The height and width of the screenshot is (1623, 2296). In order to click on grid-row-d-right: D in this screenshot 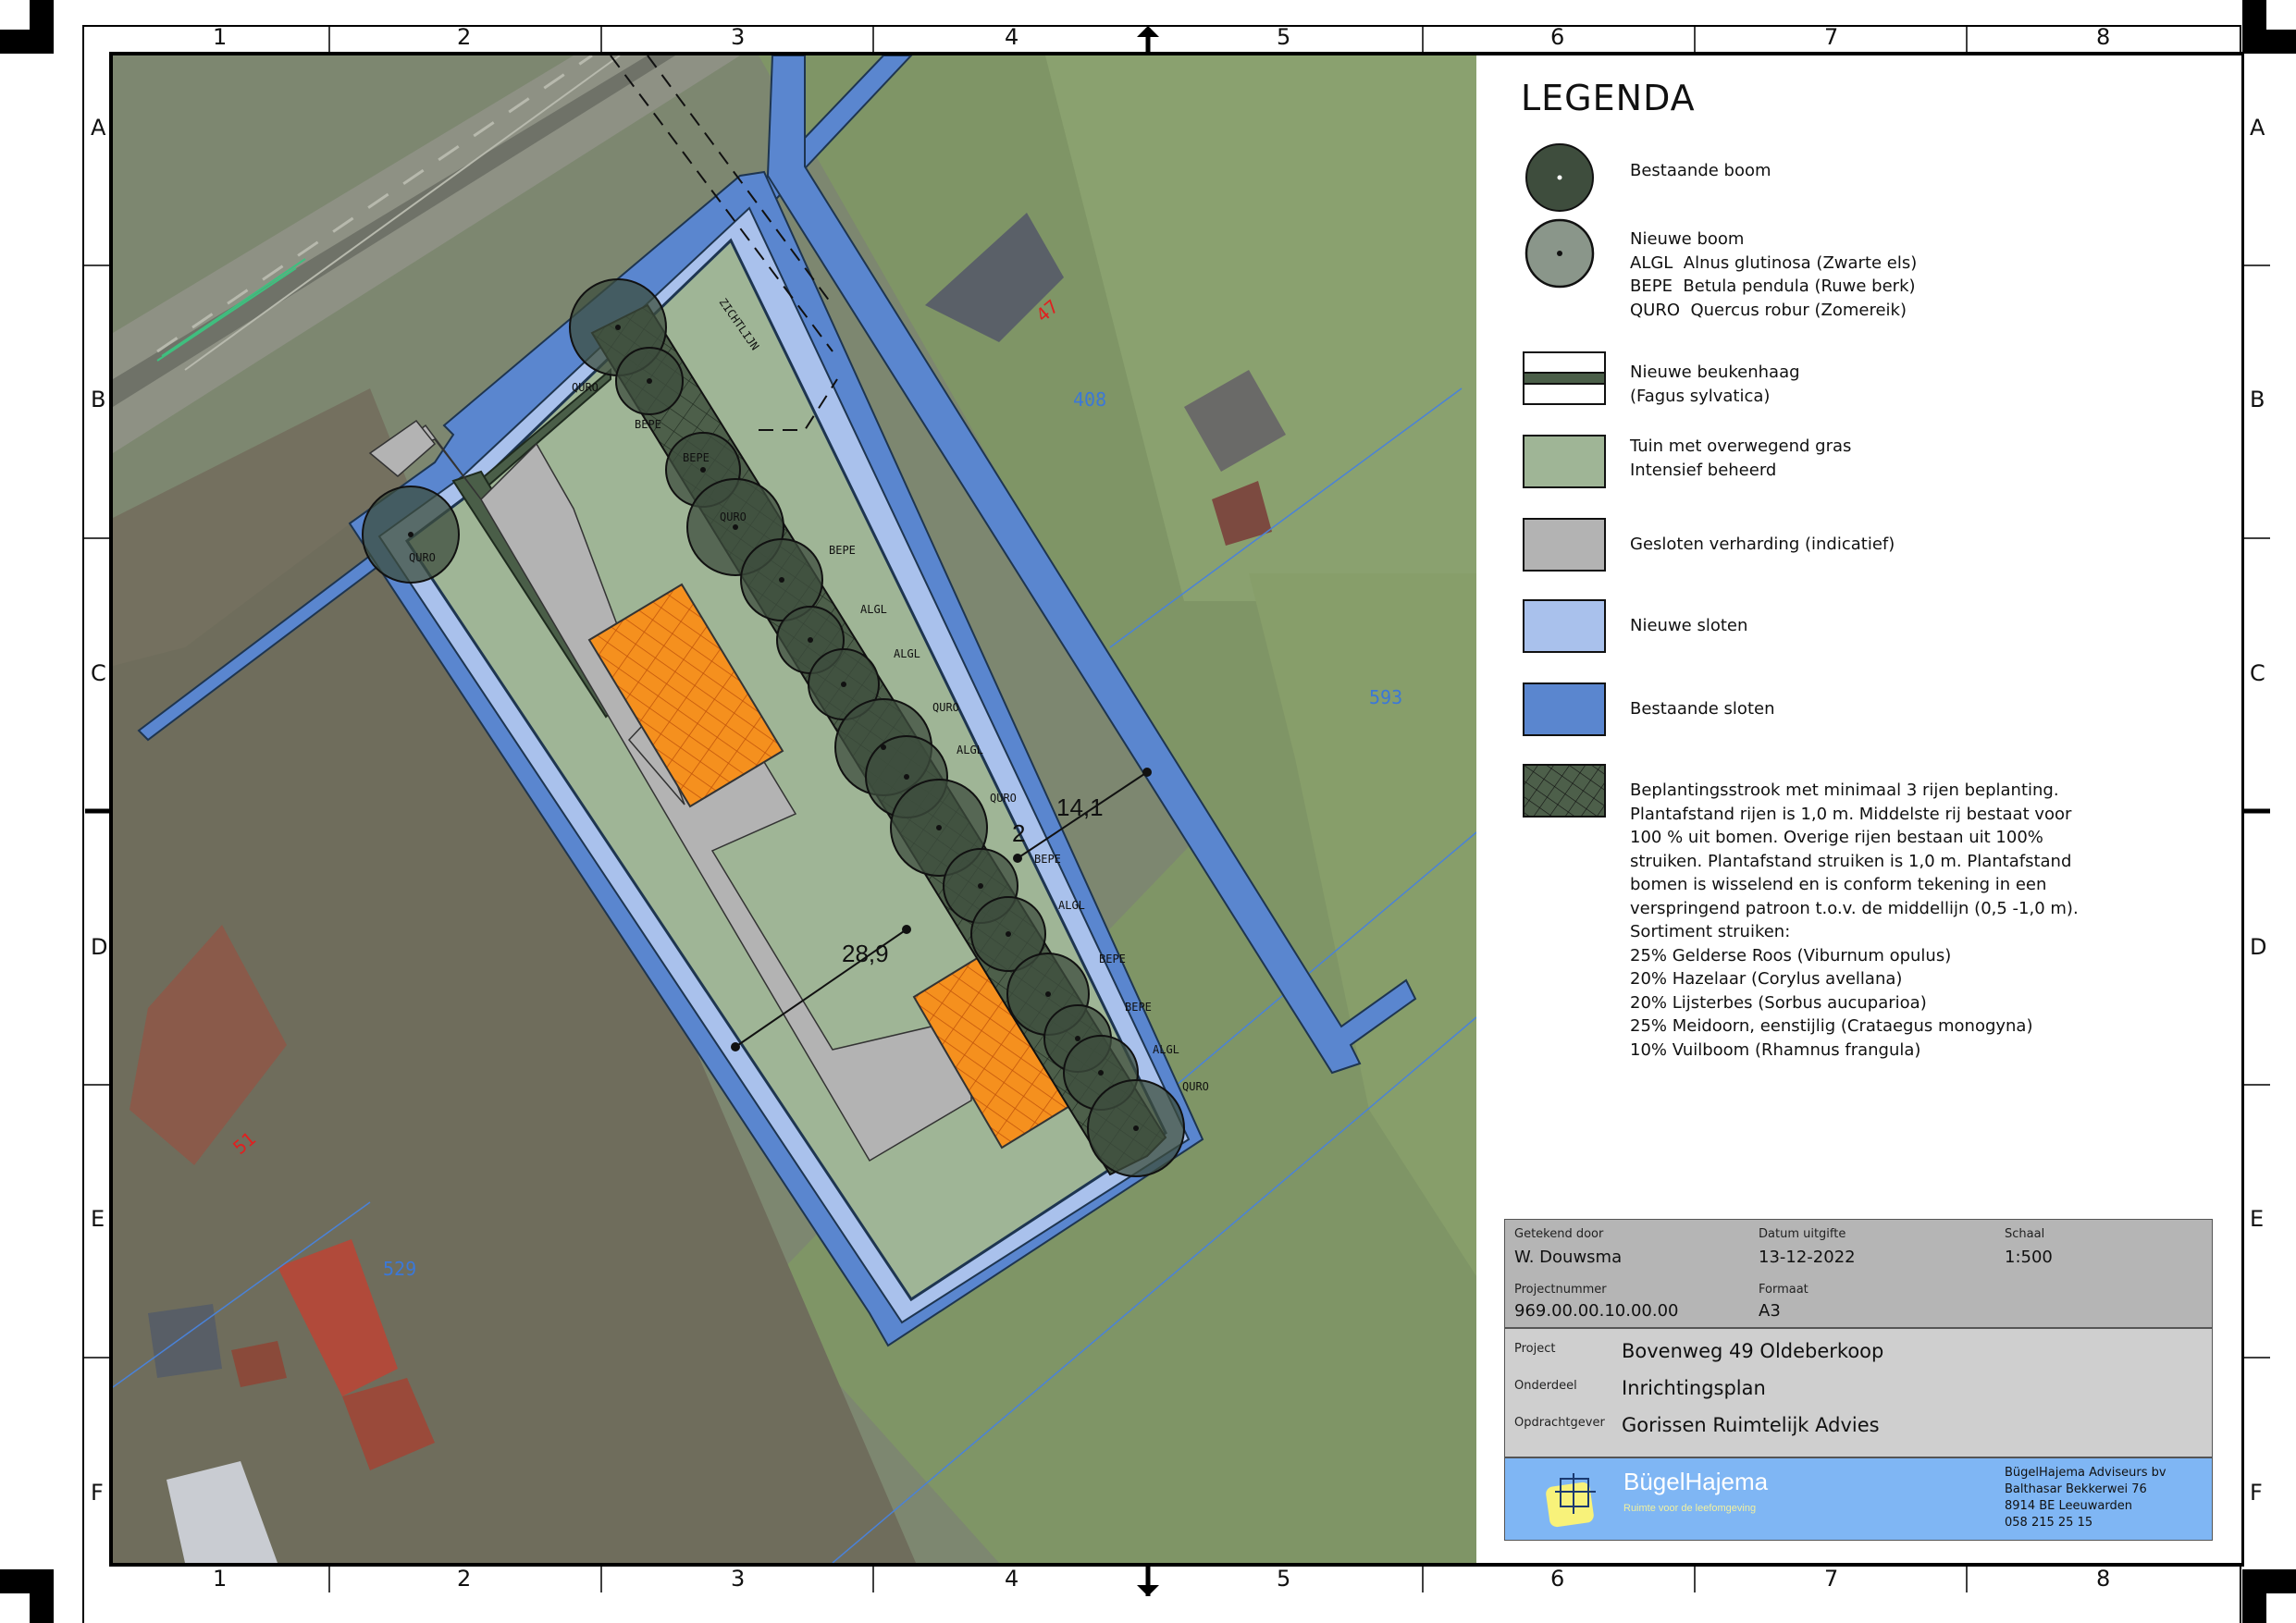, I will do `click(2258, 947)`.